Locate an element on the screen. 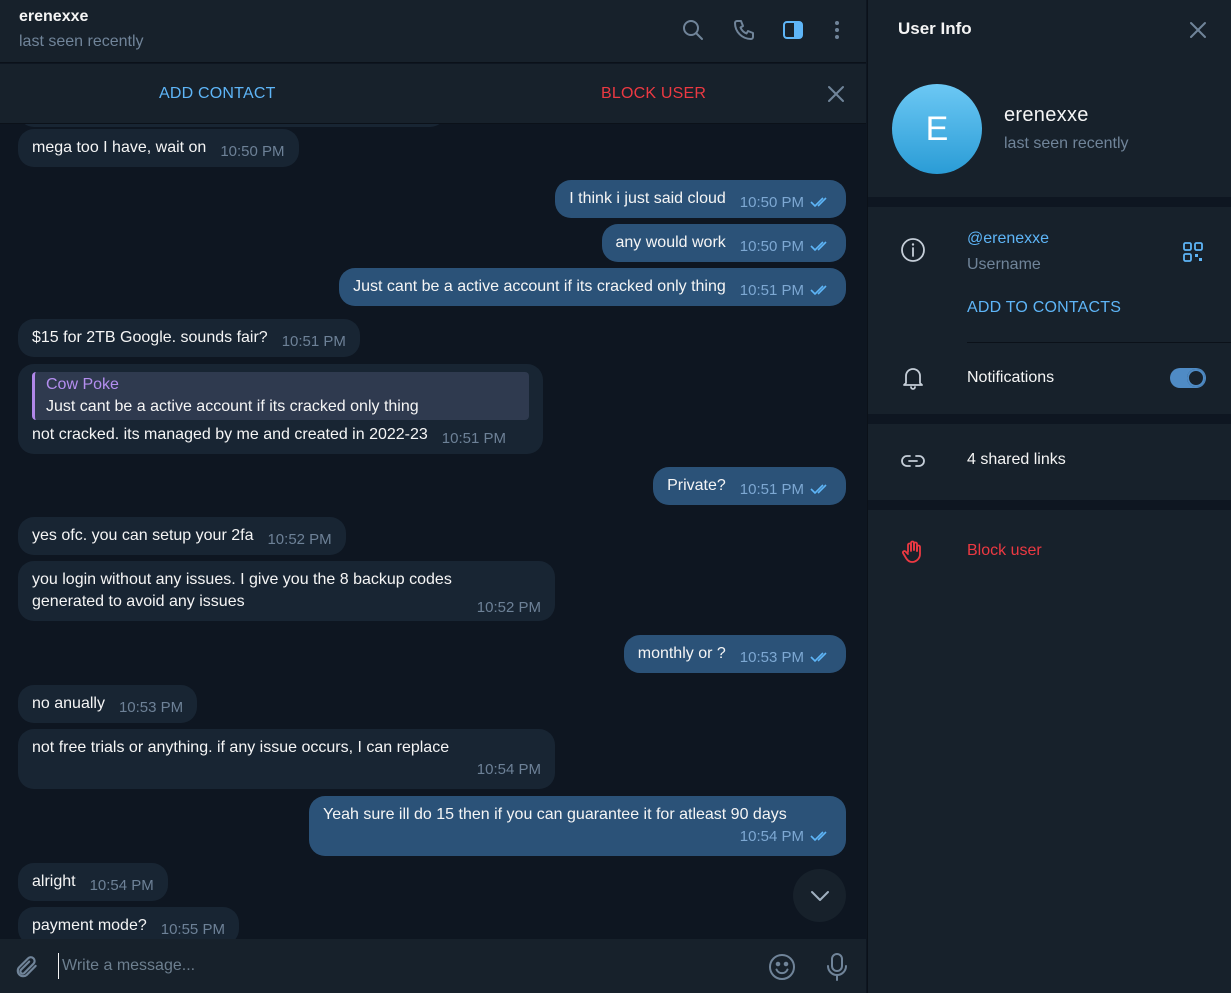 The height and width of the screenshot is (993, 1231). message-text: monthly or ? is located at coordinates (681, 653).